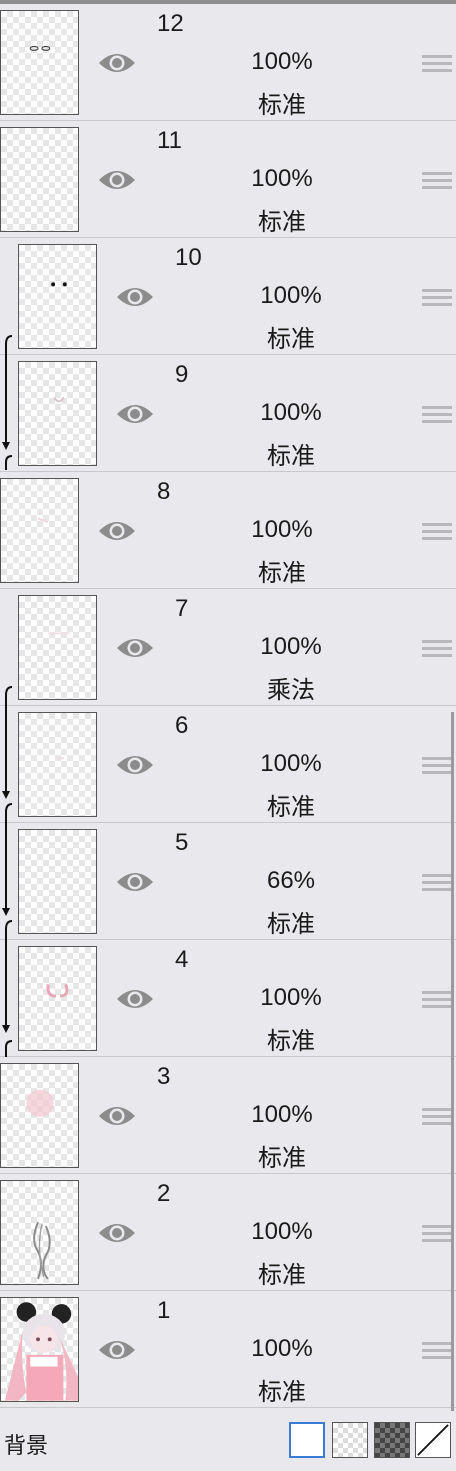 The width and height of the screenshot is (456, 1471). I want to click on layer-row-7: 7 100% 乘法, so click(228, 647).